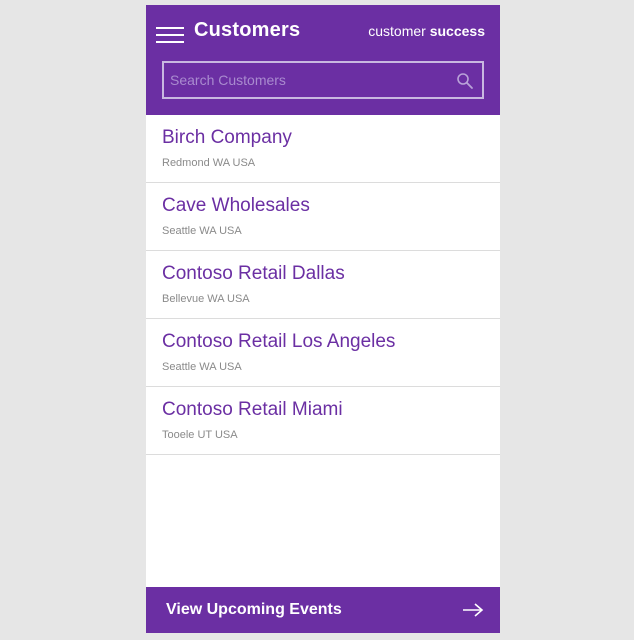 This screenshot has width=634, height=640. What do you see at coordinates (323, 60) in the screenshot?
I see `header-bar: Customers customer success` at bounding box center [323, 60].